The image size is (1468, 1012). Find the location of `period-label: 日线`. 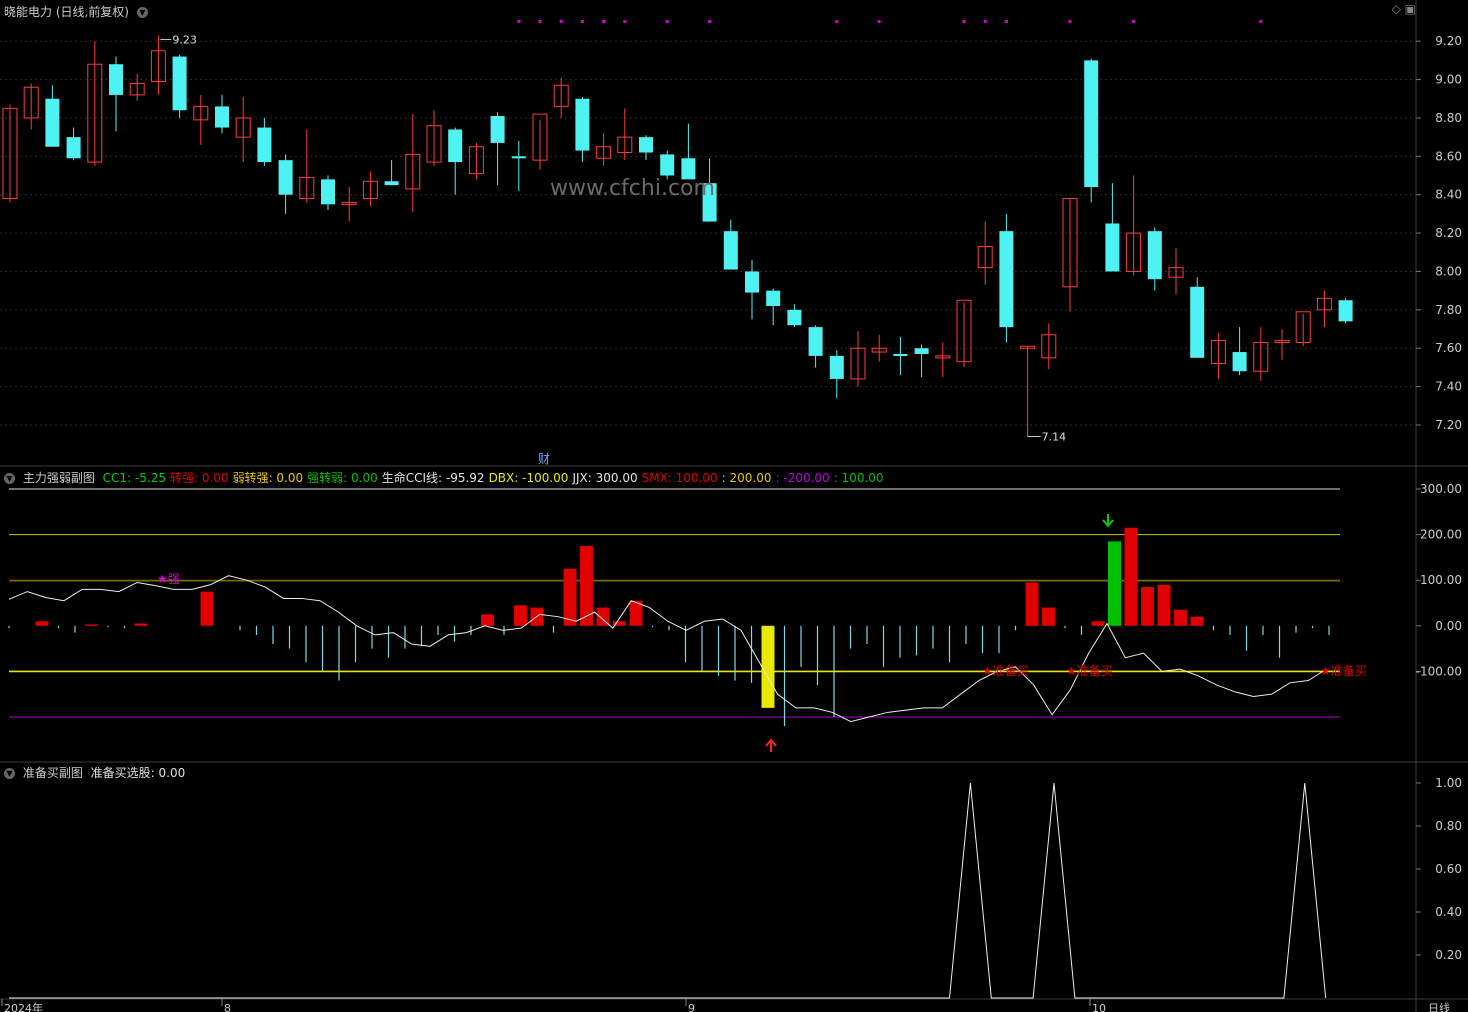

period-label: 日线 is located at coordinates (1439, 1006).